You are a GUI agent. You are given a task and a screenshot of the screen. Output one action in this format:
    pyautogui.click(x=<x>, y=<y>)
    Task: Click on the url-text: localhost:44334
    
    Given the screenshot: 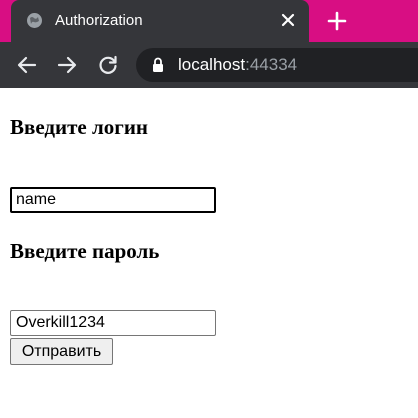 What is the action you would take?
    pyautogui.click(x=237, y=65)
    